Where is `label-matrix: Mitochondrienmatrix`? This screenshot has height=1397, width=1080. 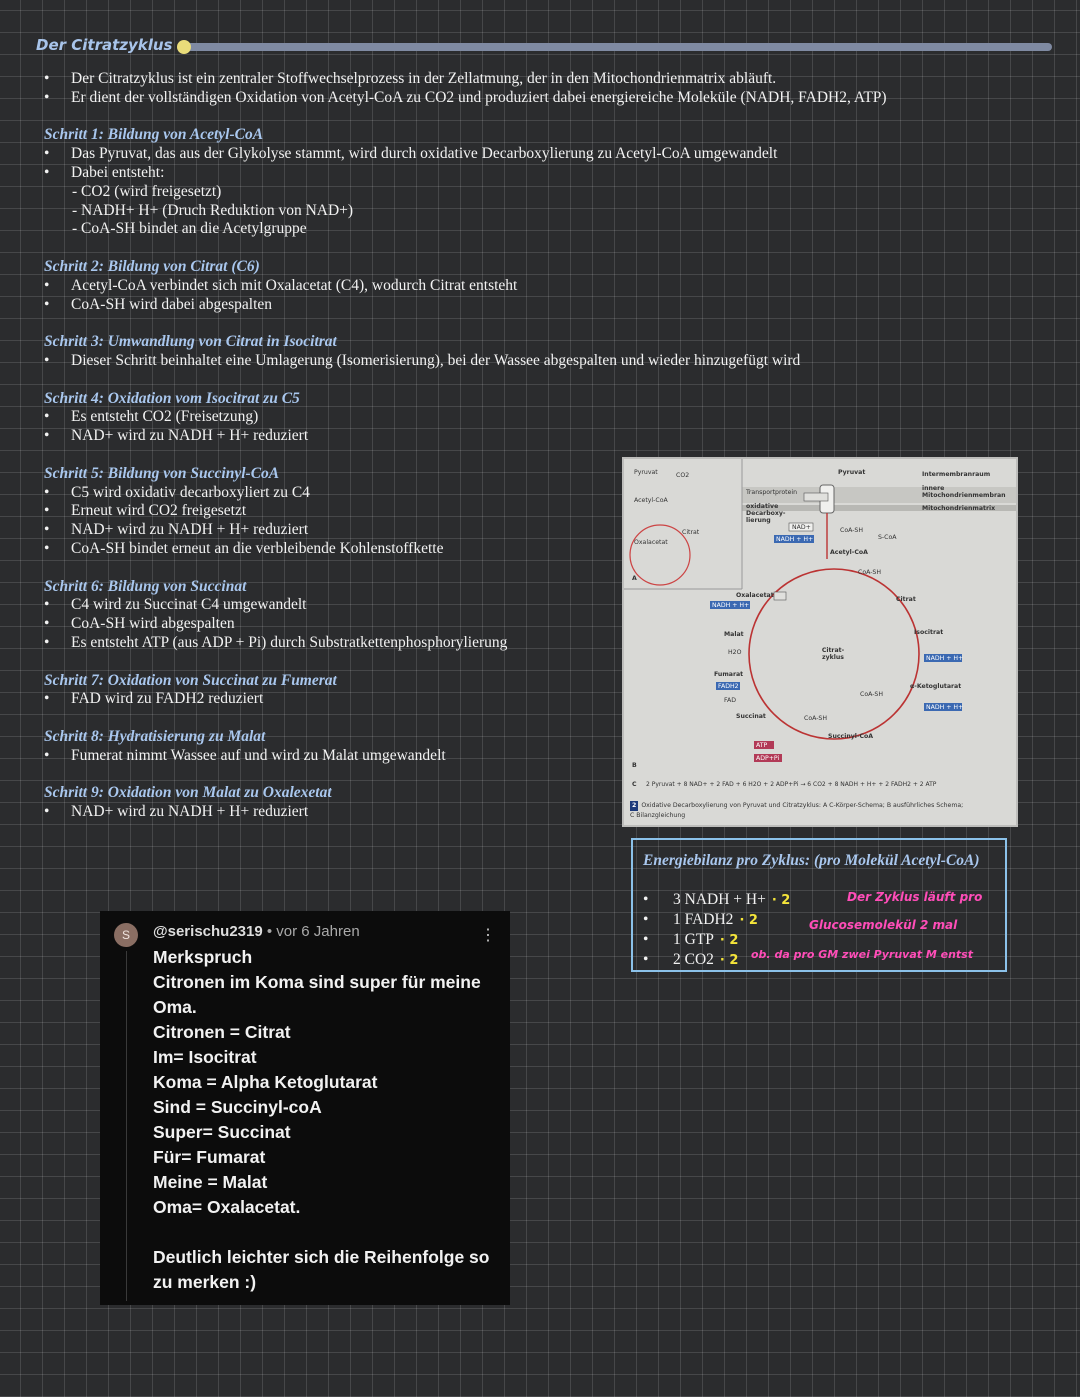
label-matrix: Mitochondrienmatrix is located at coordinates (959, 508).